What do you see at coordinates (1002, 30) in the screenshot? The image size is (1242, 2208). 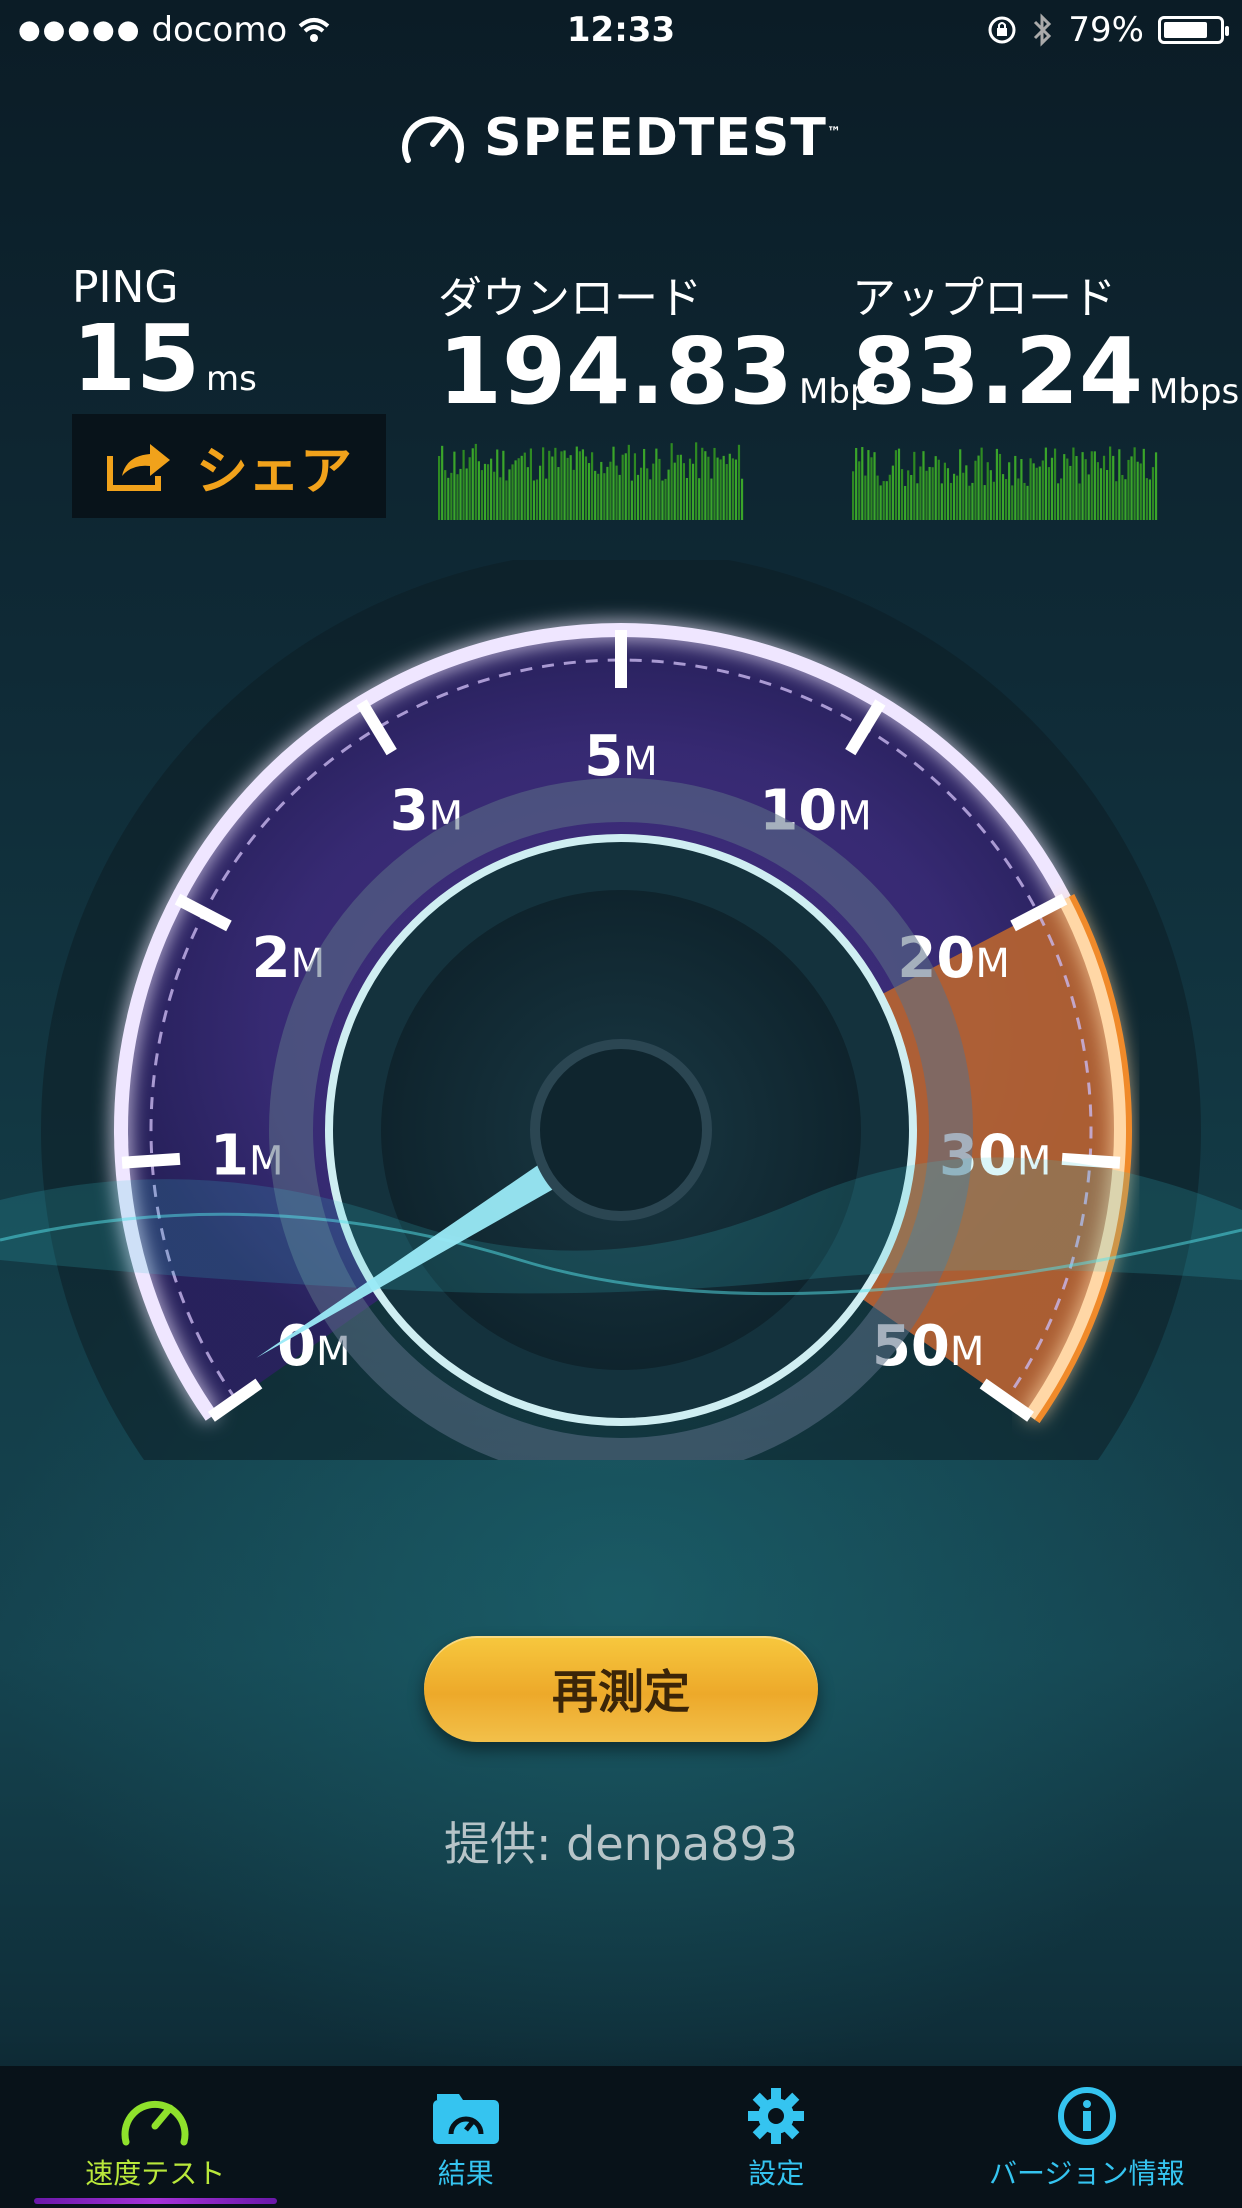 I see `rotation-lock-icon` at bounding box center [1002, 30].